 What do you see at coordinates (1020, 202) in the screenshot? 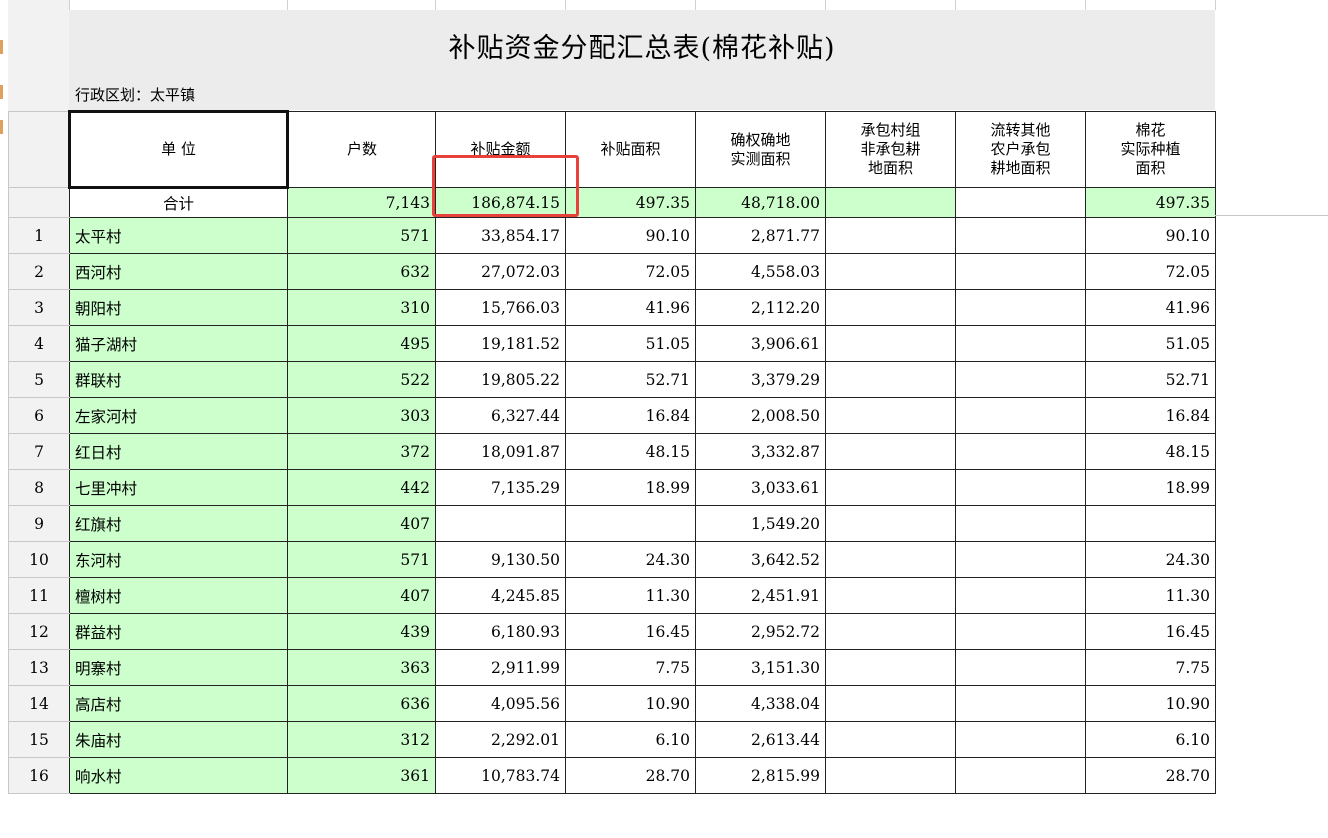
I see `total-transfer` at bounding box center [1020, 202].